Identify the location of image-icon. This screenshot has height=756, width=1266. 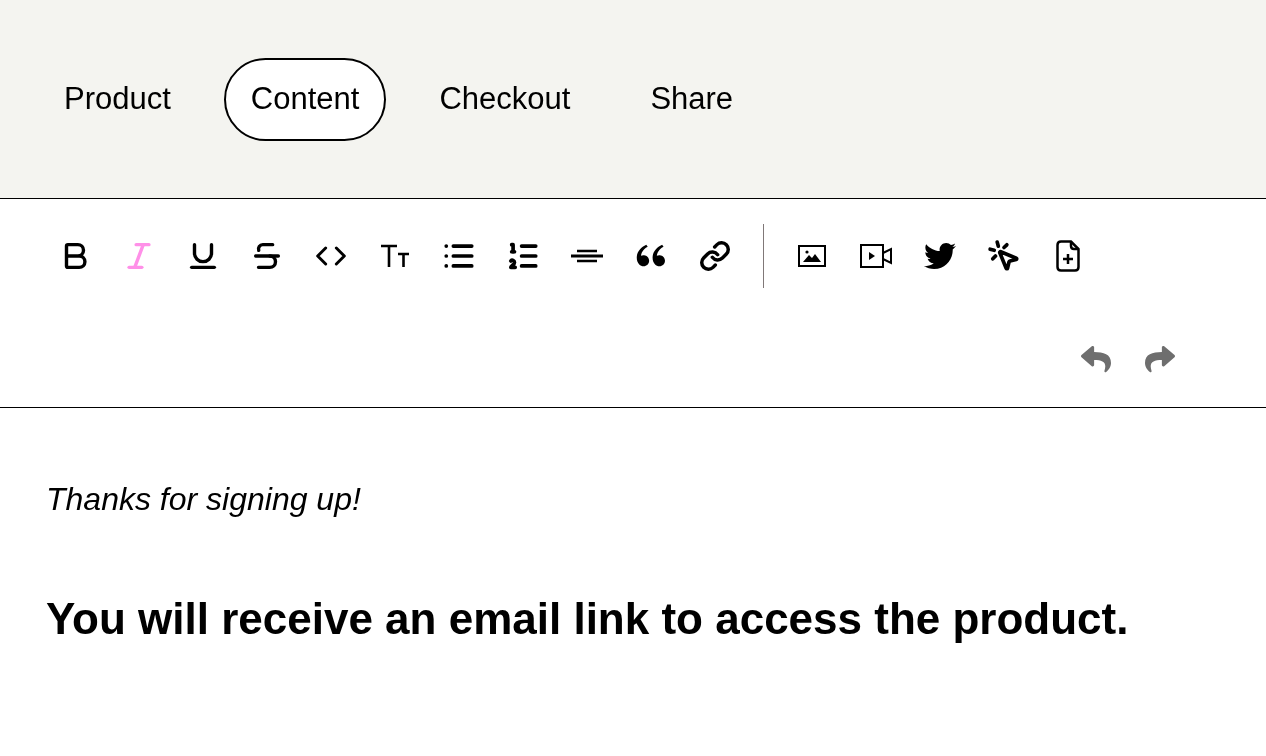
(812, 256).